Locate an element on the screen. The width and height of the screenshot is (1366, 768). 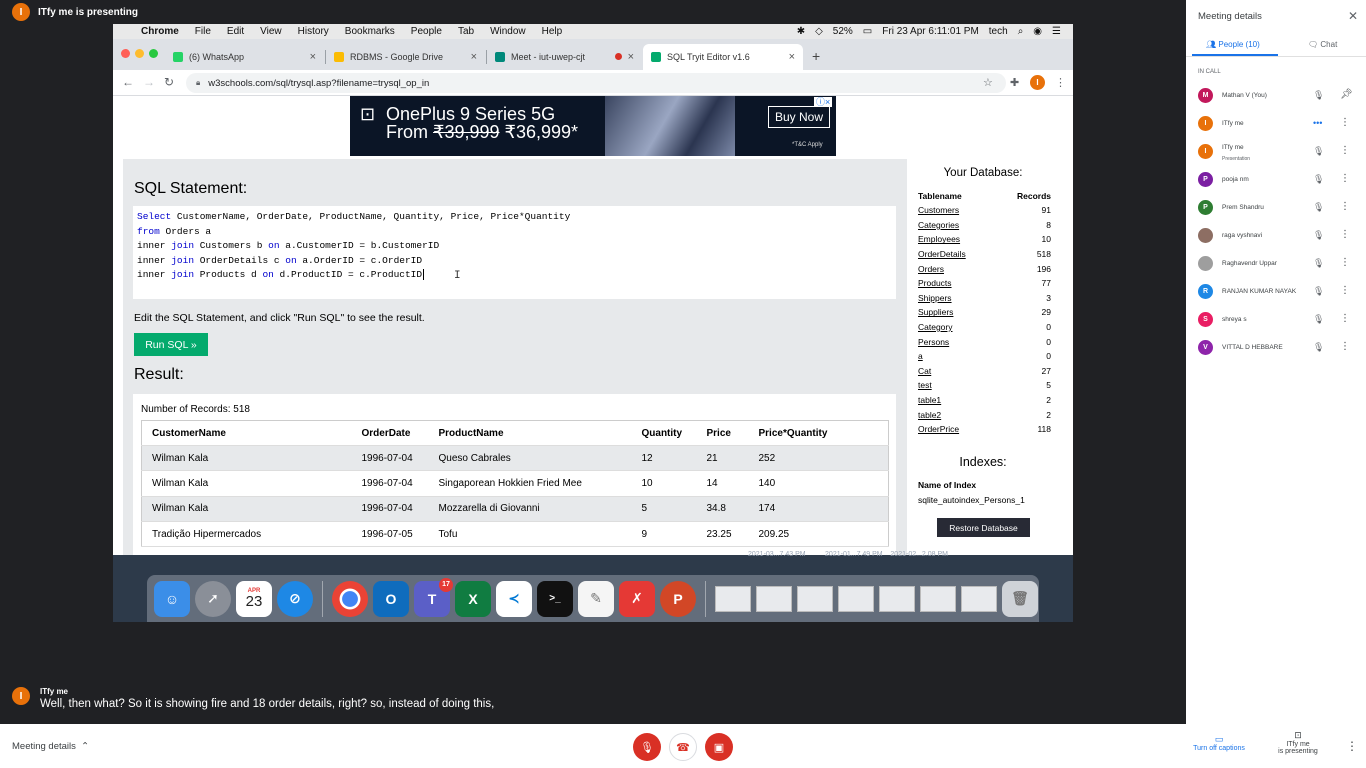
tab-people: 👥︎ People (10) is located at coordinates (1233, 44).